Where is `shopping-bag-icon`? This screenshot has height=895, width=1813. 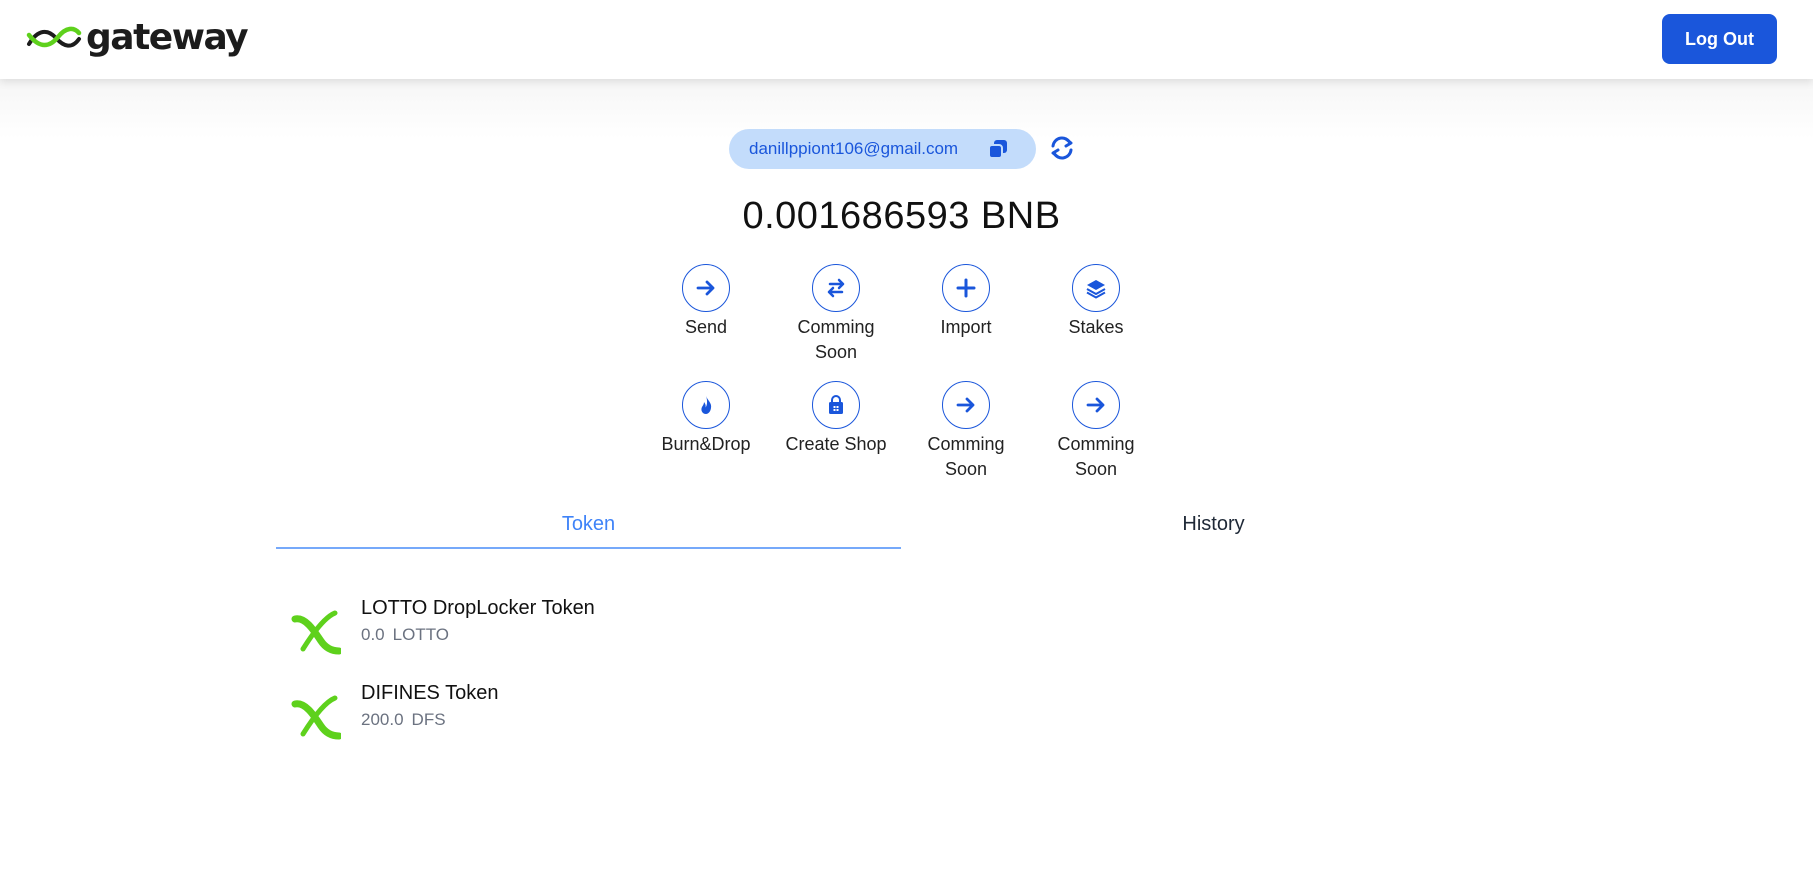
shopping-bag-icon is located at coordinates (836, 404).